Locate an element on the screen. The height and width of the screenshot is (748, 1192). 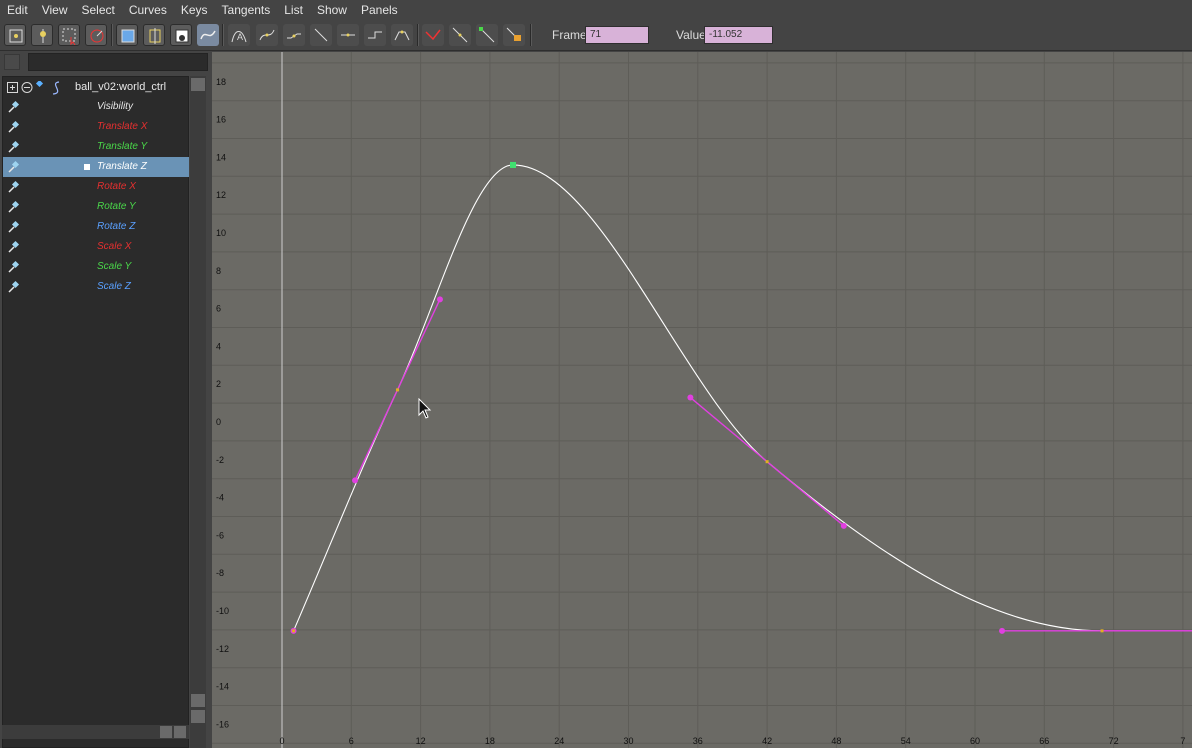
flat-tangent-icon is located at coordinates (348, 35).